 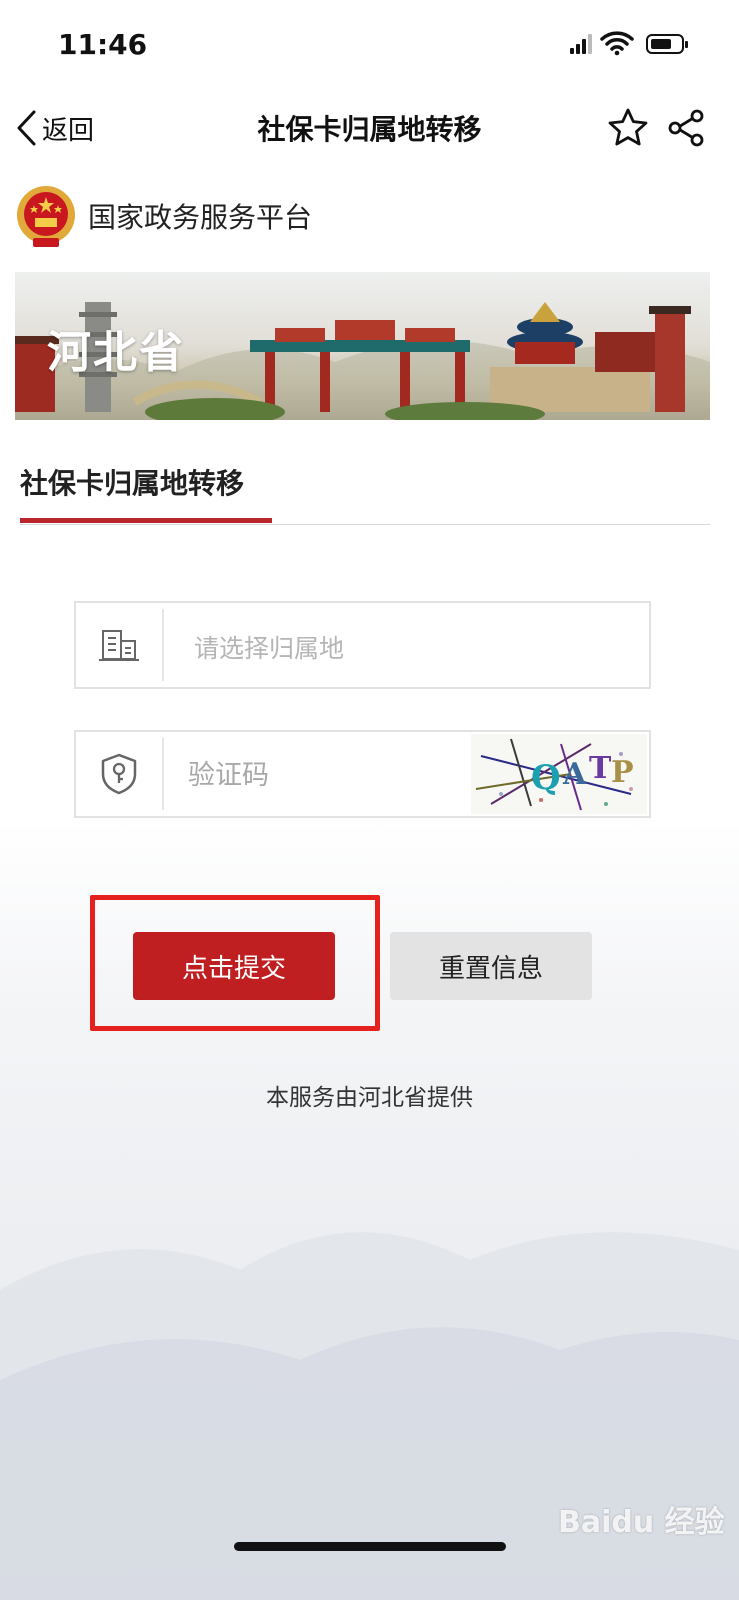 What do you see at coordinates (581, 44) in the screenshot?
I see `cellular-signal-icon` at bounding box center [581, 44].